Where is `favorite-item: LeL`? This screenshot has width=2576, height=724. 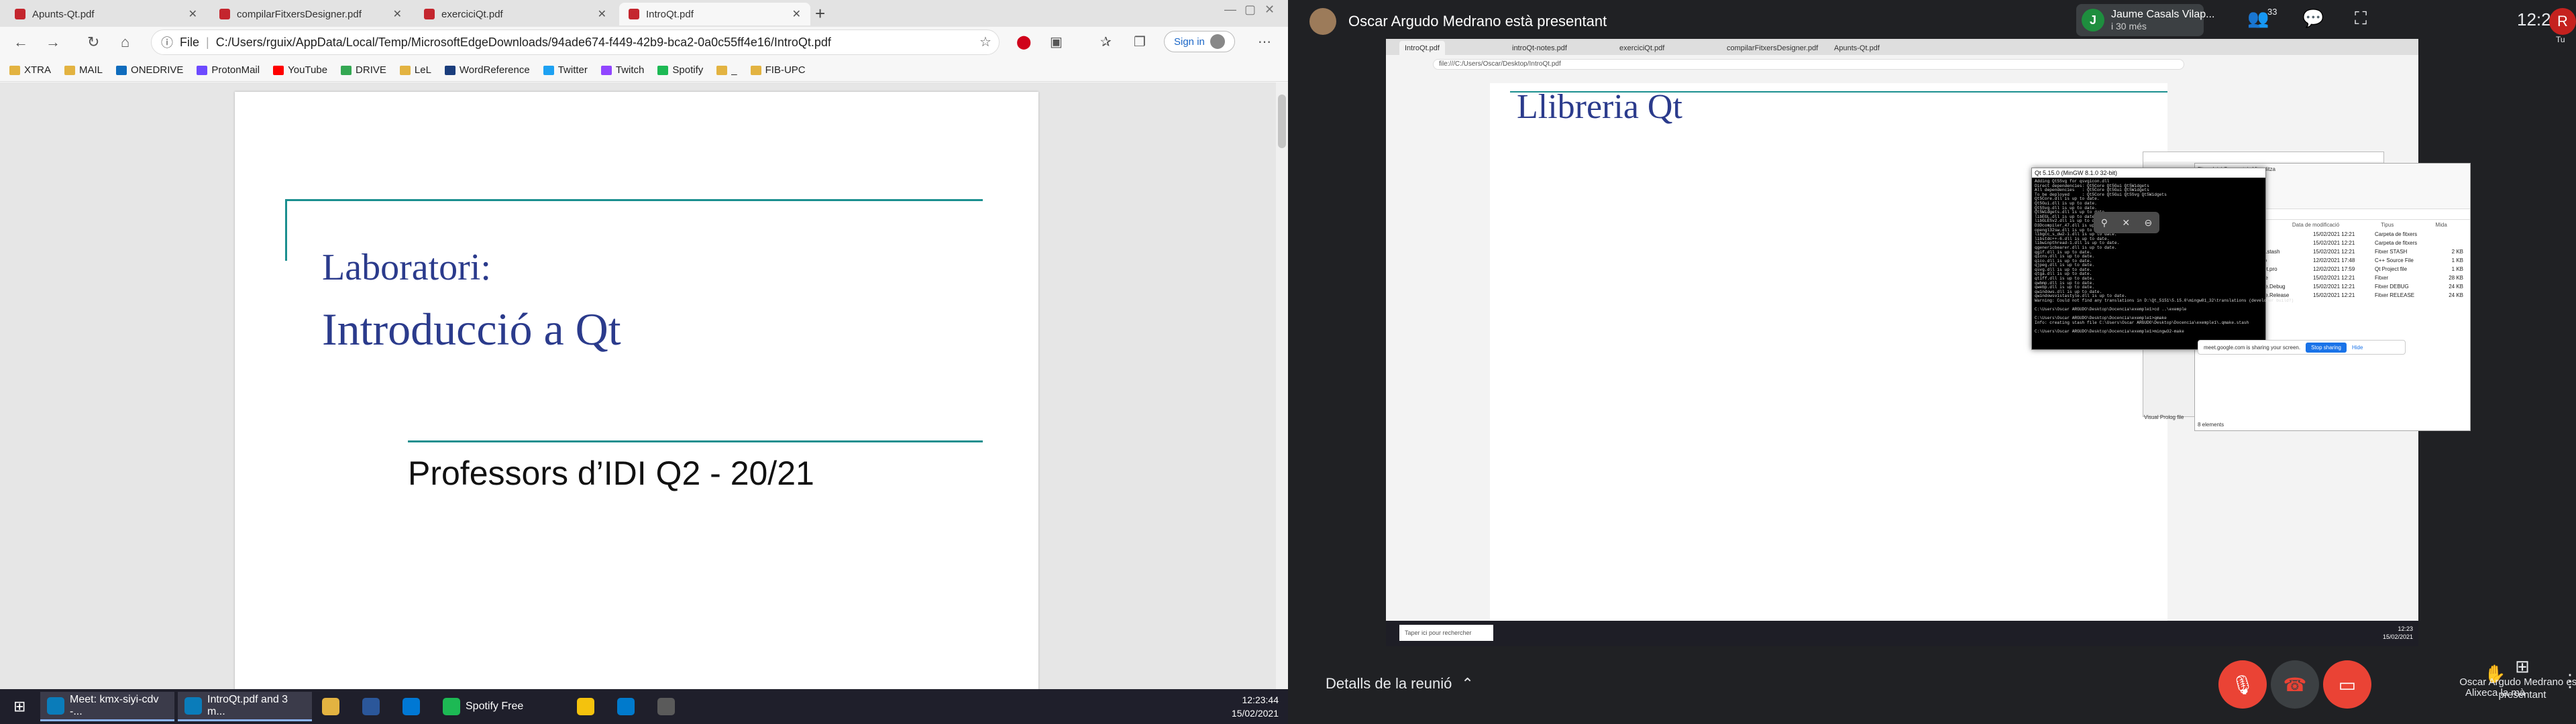 favorite-item: LeL is located at coordinates (415, 70).